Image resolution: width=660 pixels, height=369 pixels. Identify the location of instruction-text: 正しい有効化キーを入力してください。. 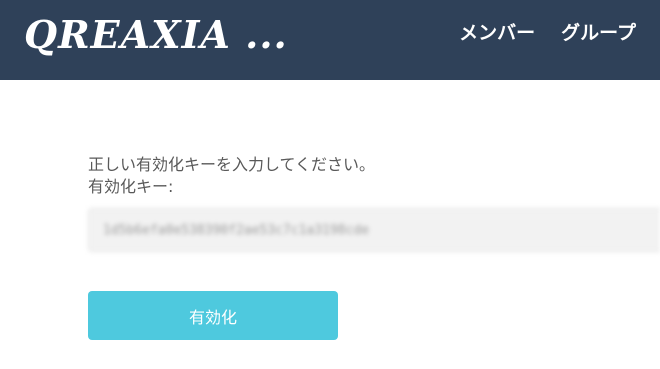
(232, 164).